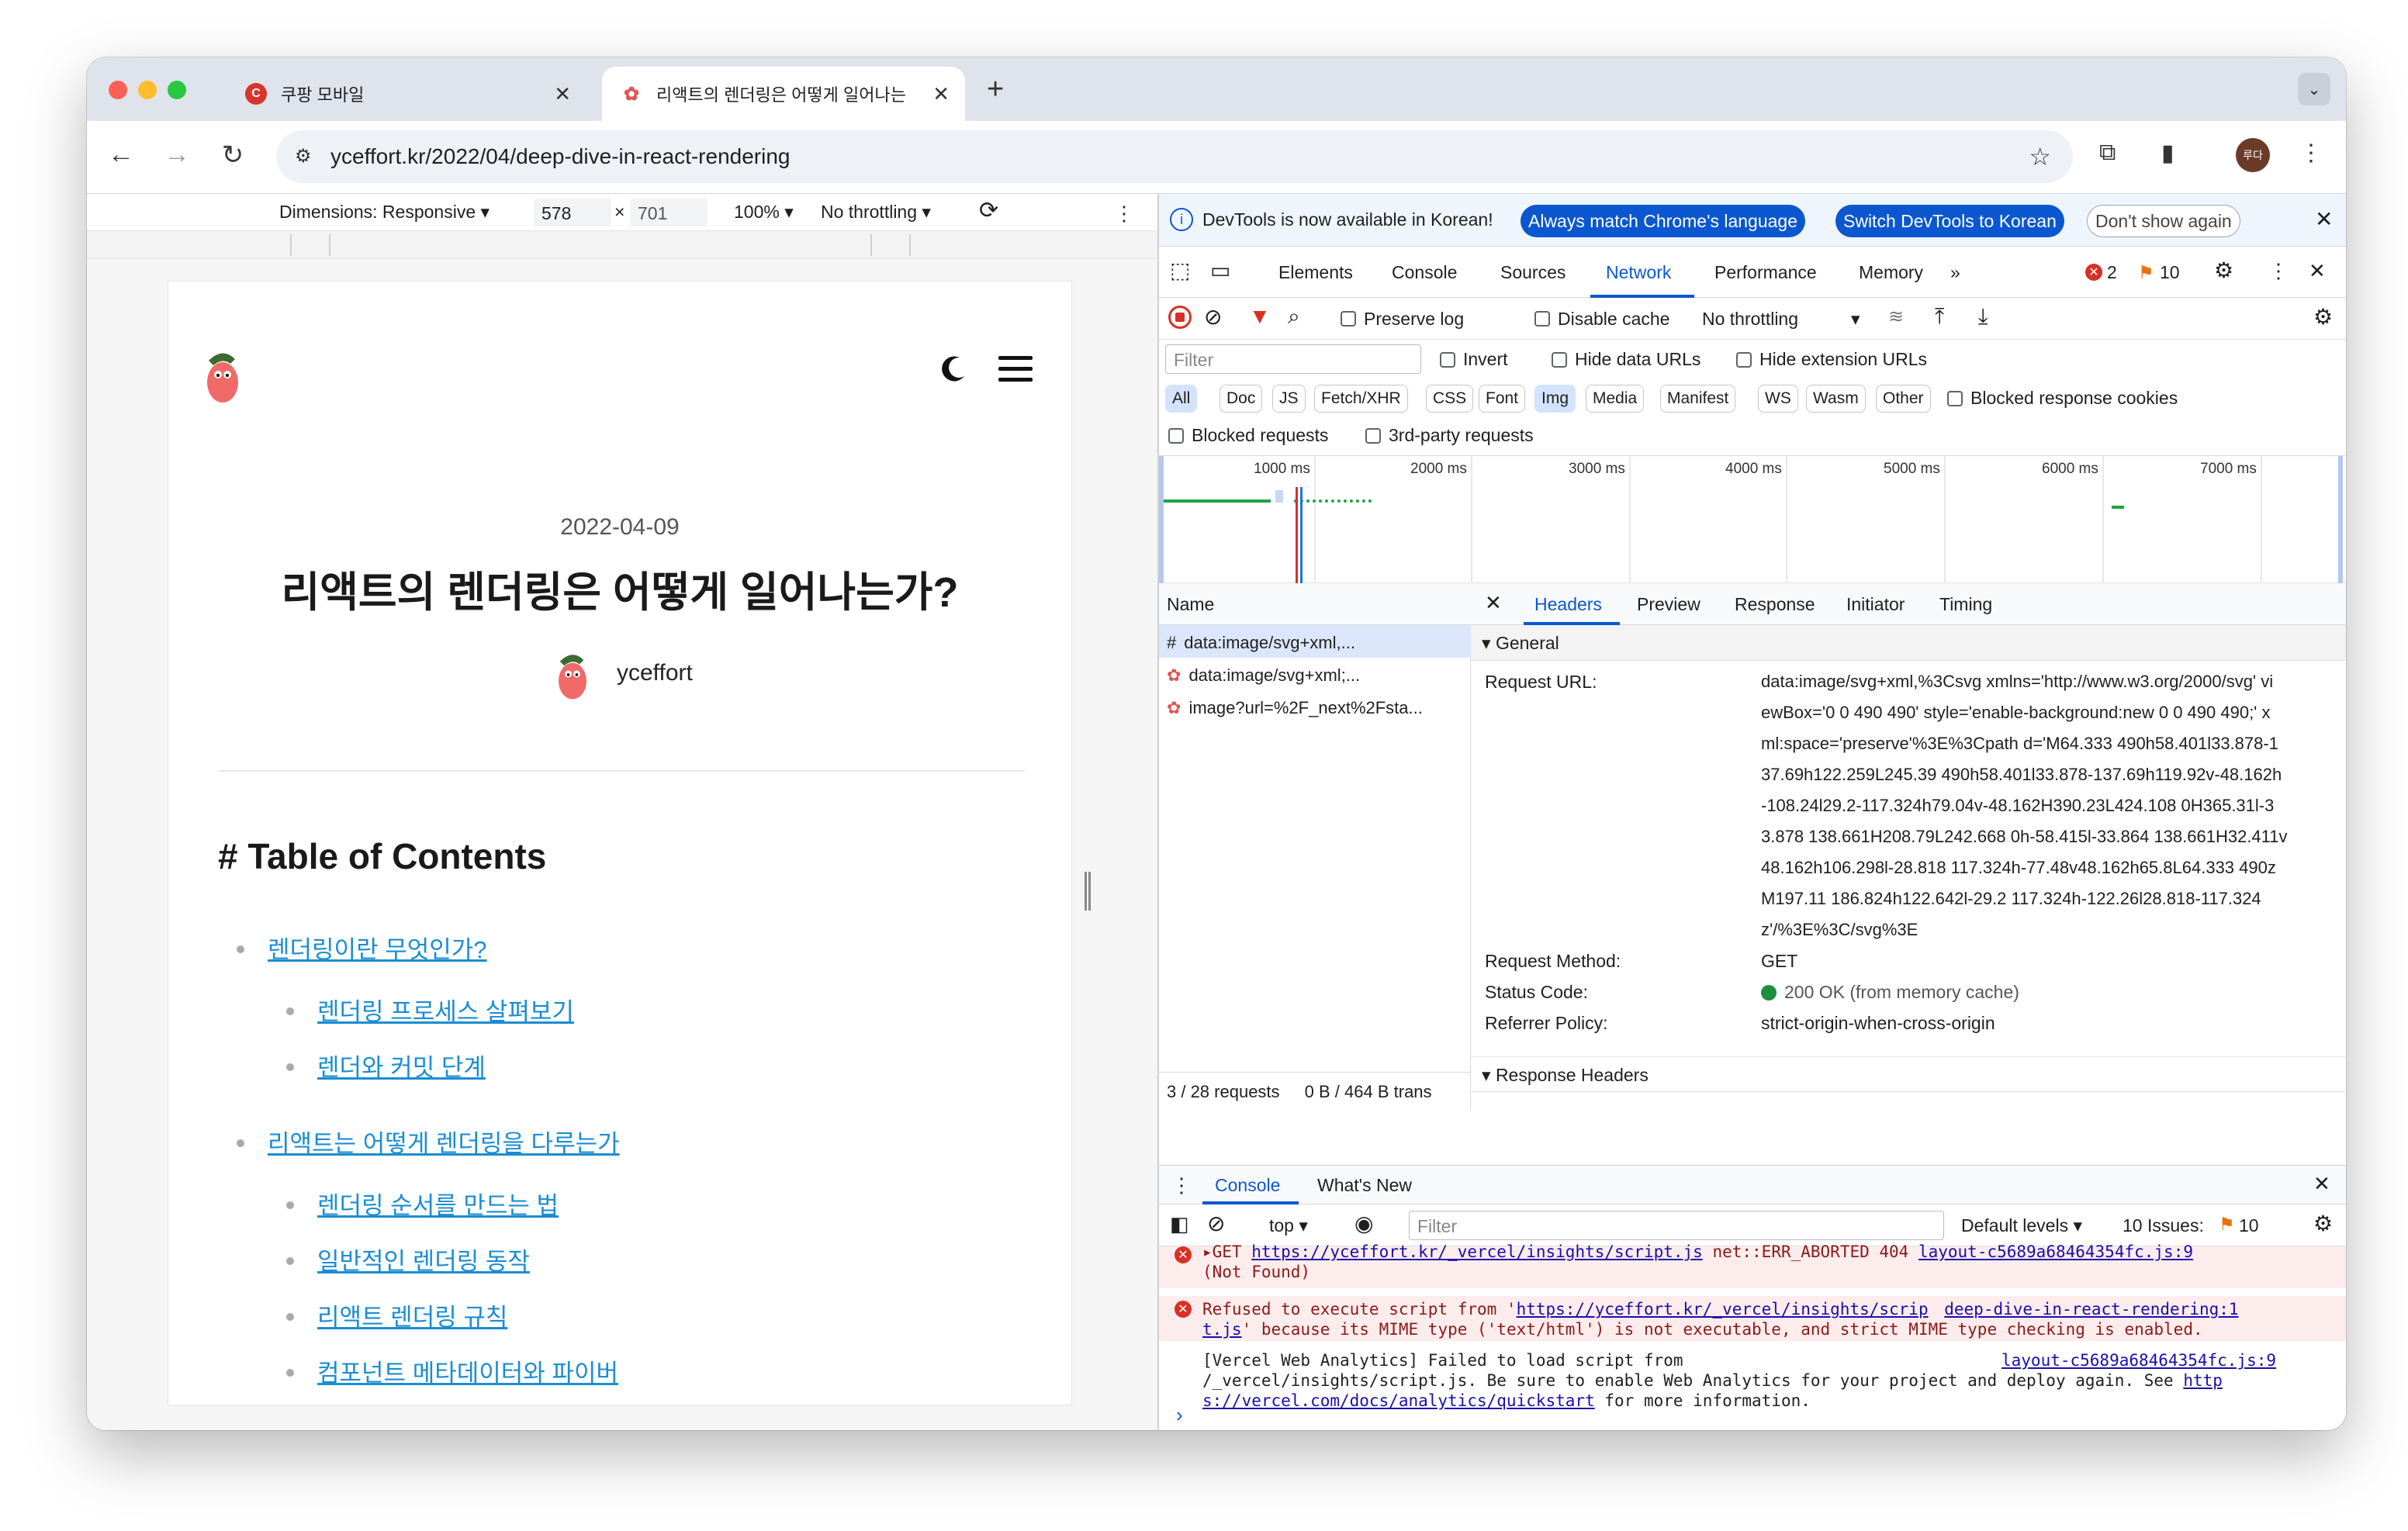  I want to click on viewport-right-resize-handle, so click(1088, 891).